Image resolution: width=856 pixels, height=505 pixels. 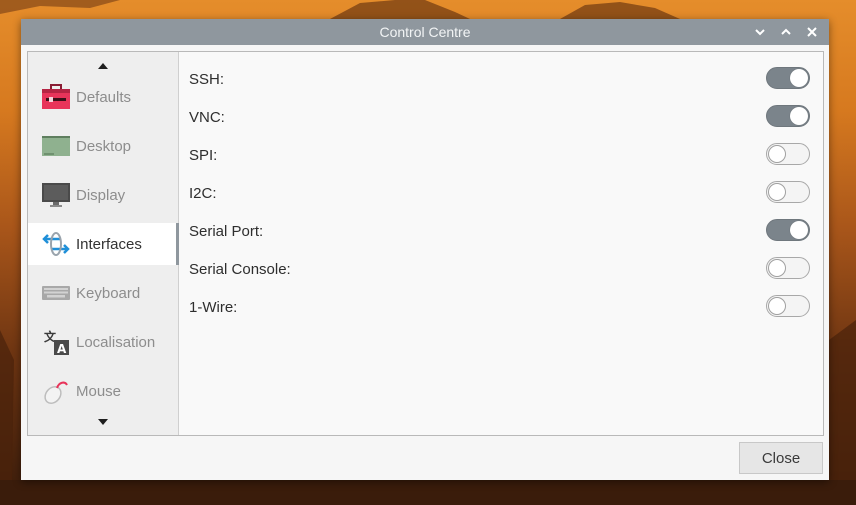 I want to click on interface-row-1-wire: 1-Wire:, so click(x=501, y=307).